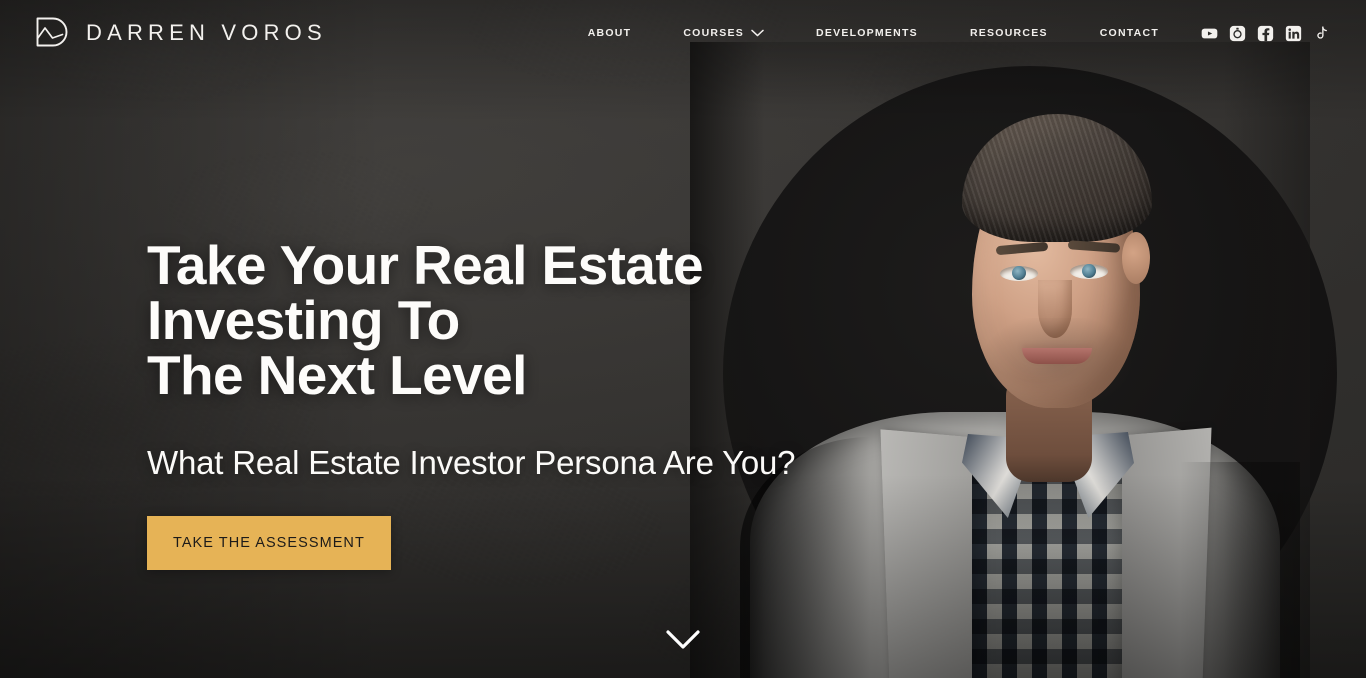 The image size is (1366, 678). I want to click on linkedin-icon, so click(1293, 33).